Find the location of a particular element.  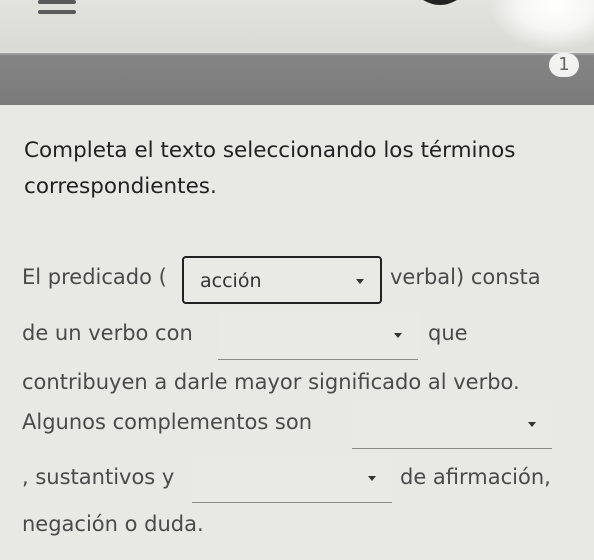

text-line-2-post: que is located at coordinates (448, 333).